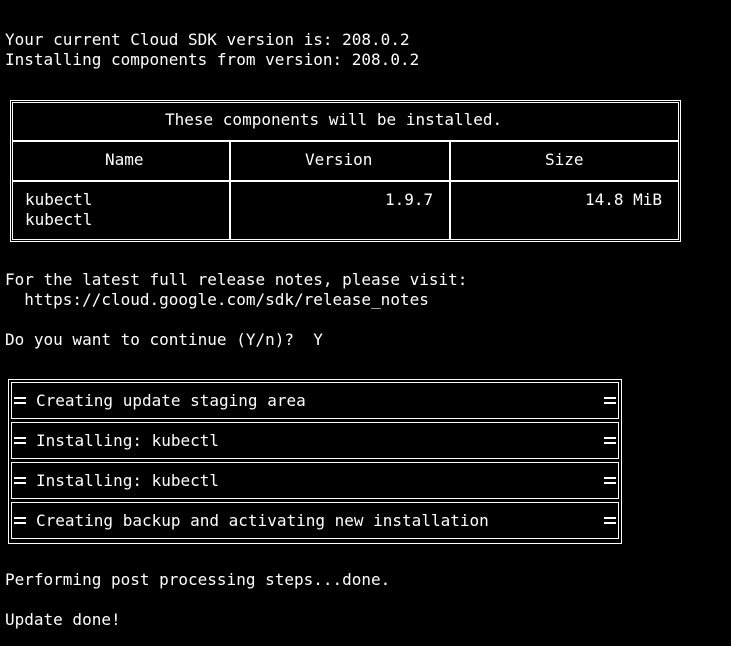 Image resolution: width=731 pixels, height=646 pixels. What do you see at coordinates (124, 159) in the screenshot?
I see `column-header-name: Name` at bounding box center [124, 159].